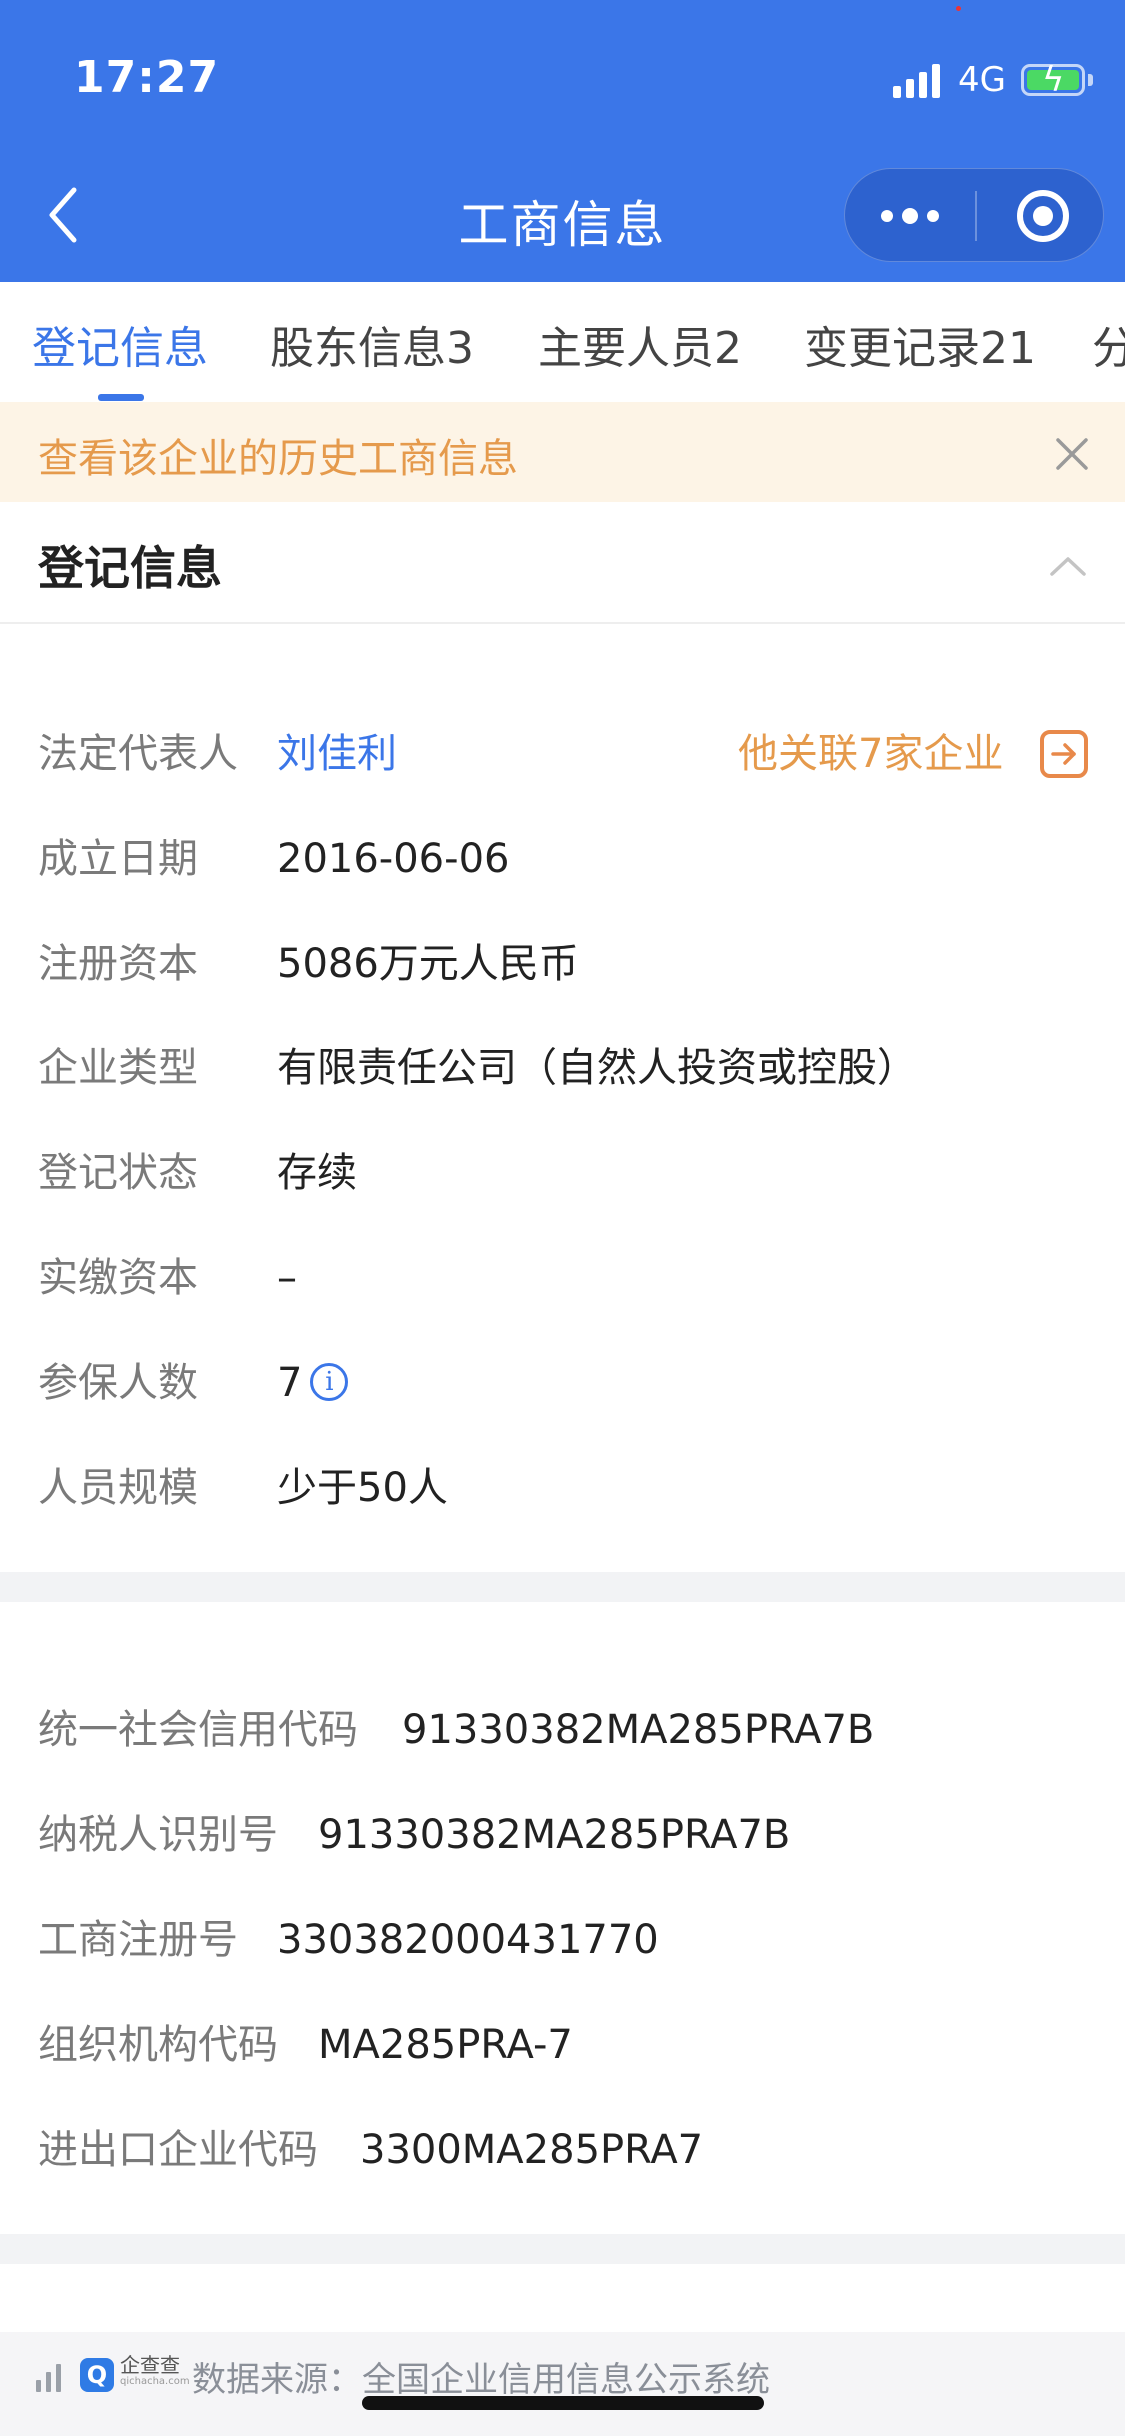  I want to click on info-label: 企业类型, so click(118, 1068).